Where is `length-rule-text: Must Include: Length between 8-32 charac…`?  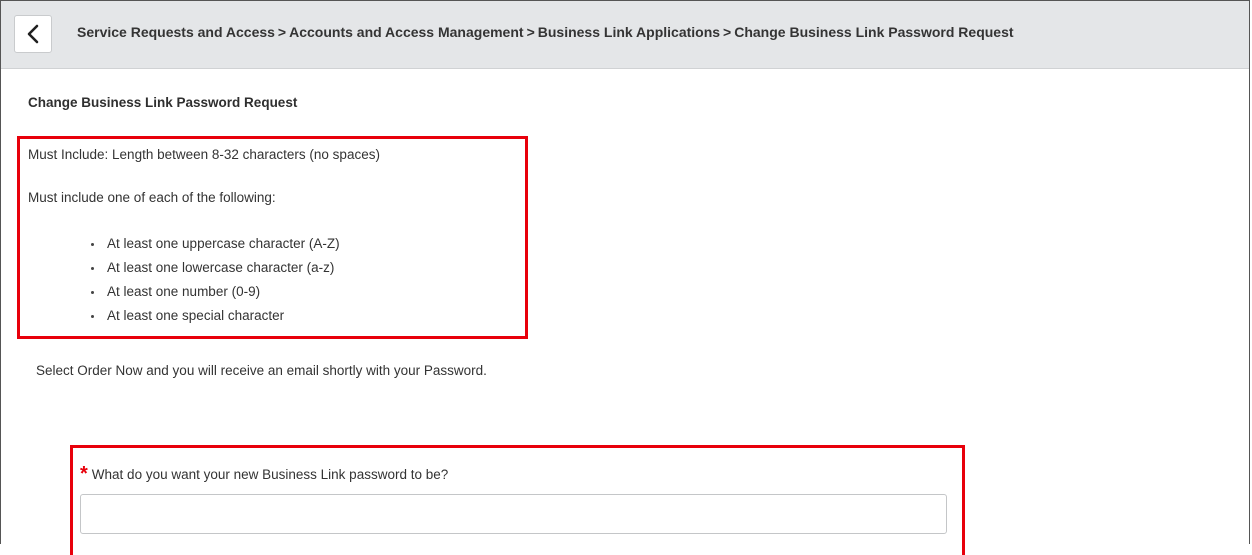
length-rule-text: Must Include: Length between 8-32 charac… is located at coordinates (204, 154).